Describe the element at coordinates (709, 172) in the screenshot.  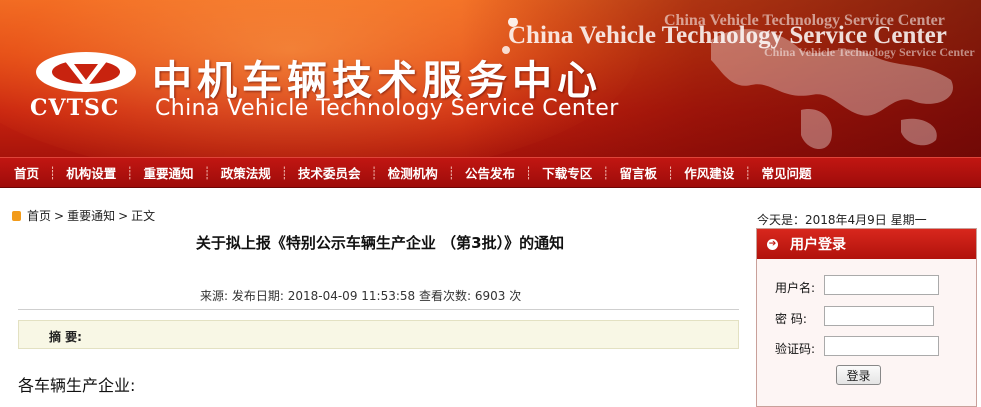
I see `nav-item-conduct: 作风建设` at that location.